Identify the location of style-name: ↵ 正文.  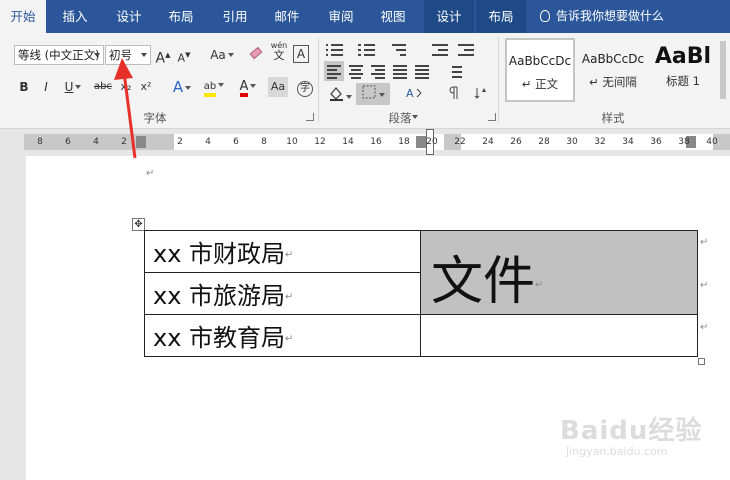
(540, 84).